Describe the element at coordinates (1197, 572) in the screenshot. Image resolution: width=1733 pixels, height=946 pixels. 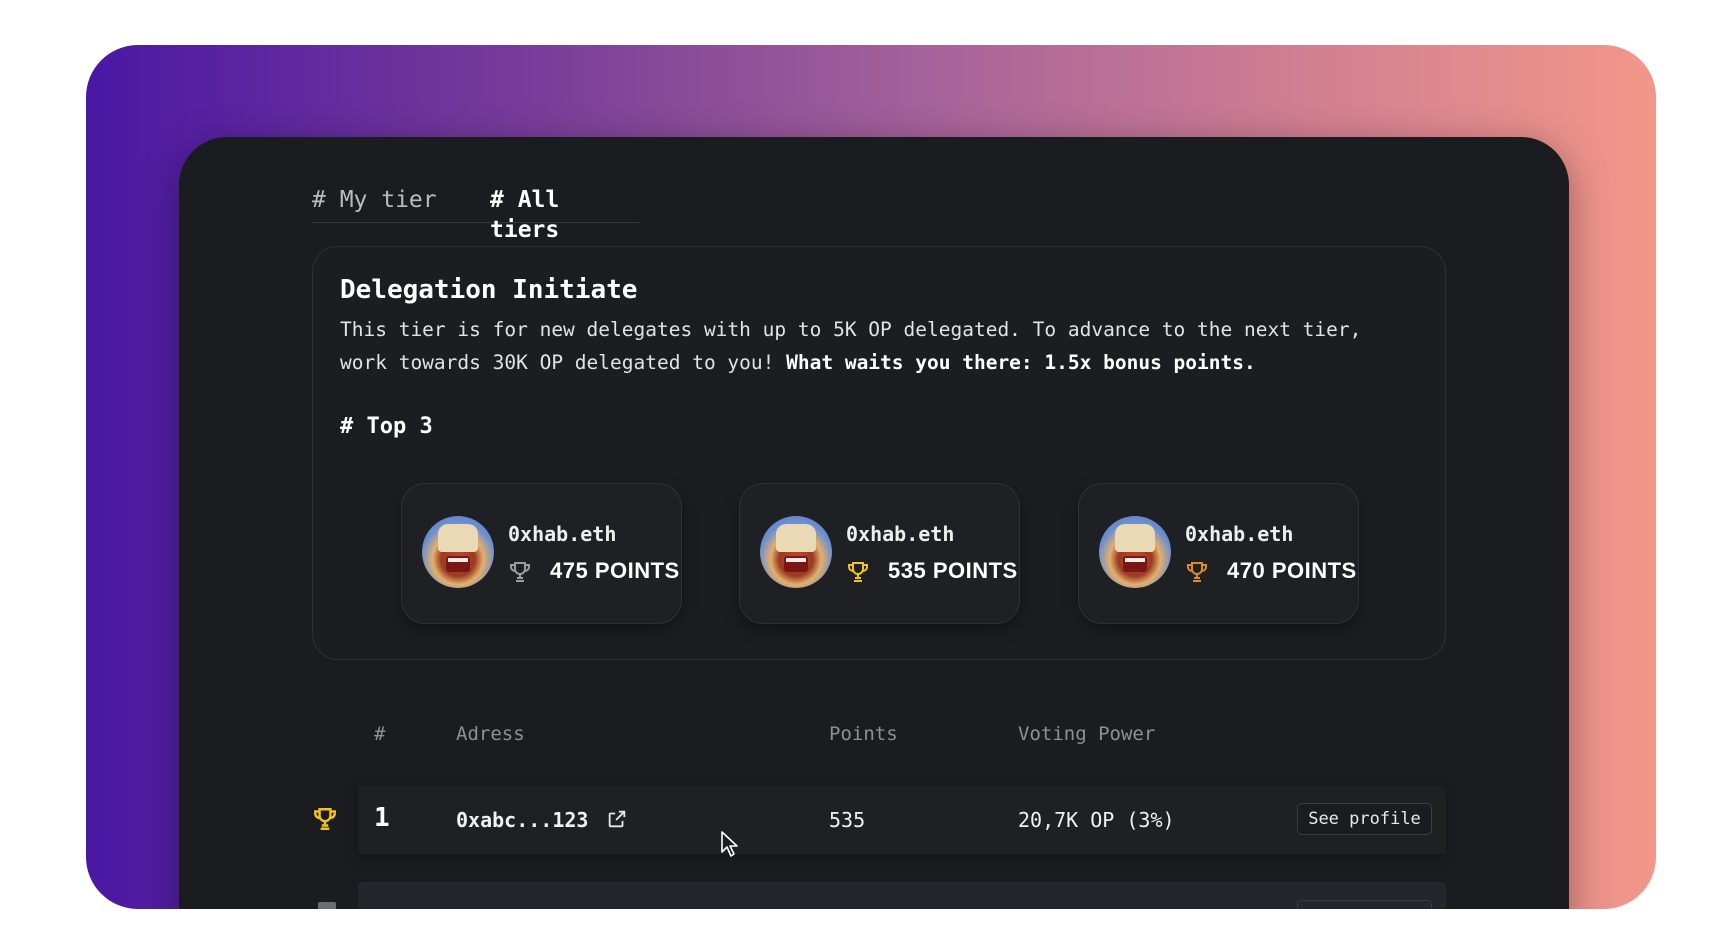
I see `trophy-bronze-icon` at that location.